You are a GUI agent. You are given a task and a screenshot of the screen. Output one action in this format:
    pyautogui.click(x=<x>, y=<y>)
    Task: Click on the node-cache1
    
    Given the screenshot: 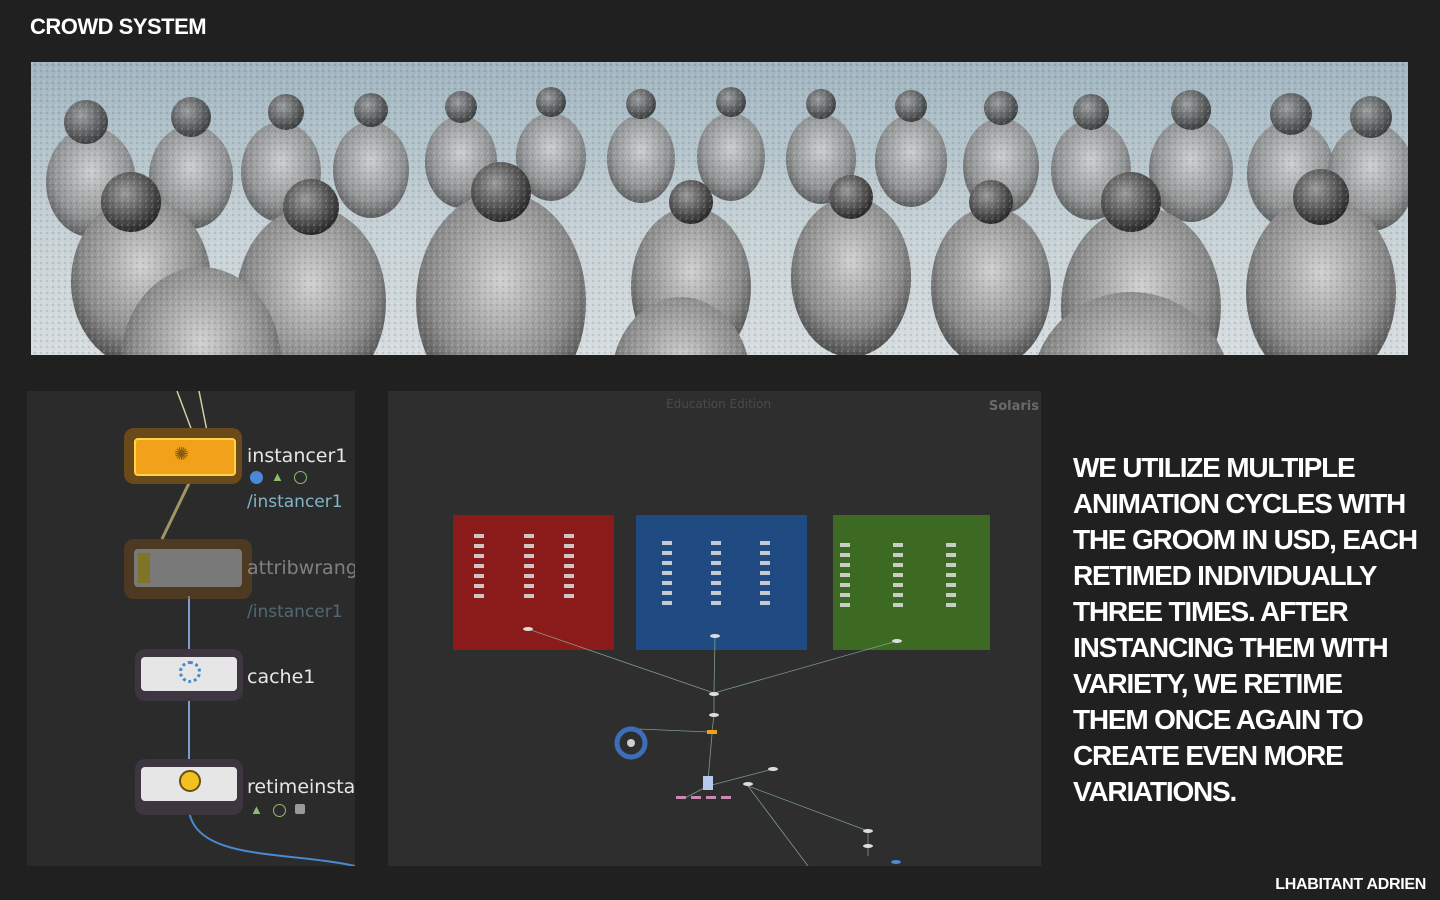 What is the action you would take?
    pyautogui.click(x=189, y=675)
    